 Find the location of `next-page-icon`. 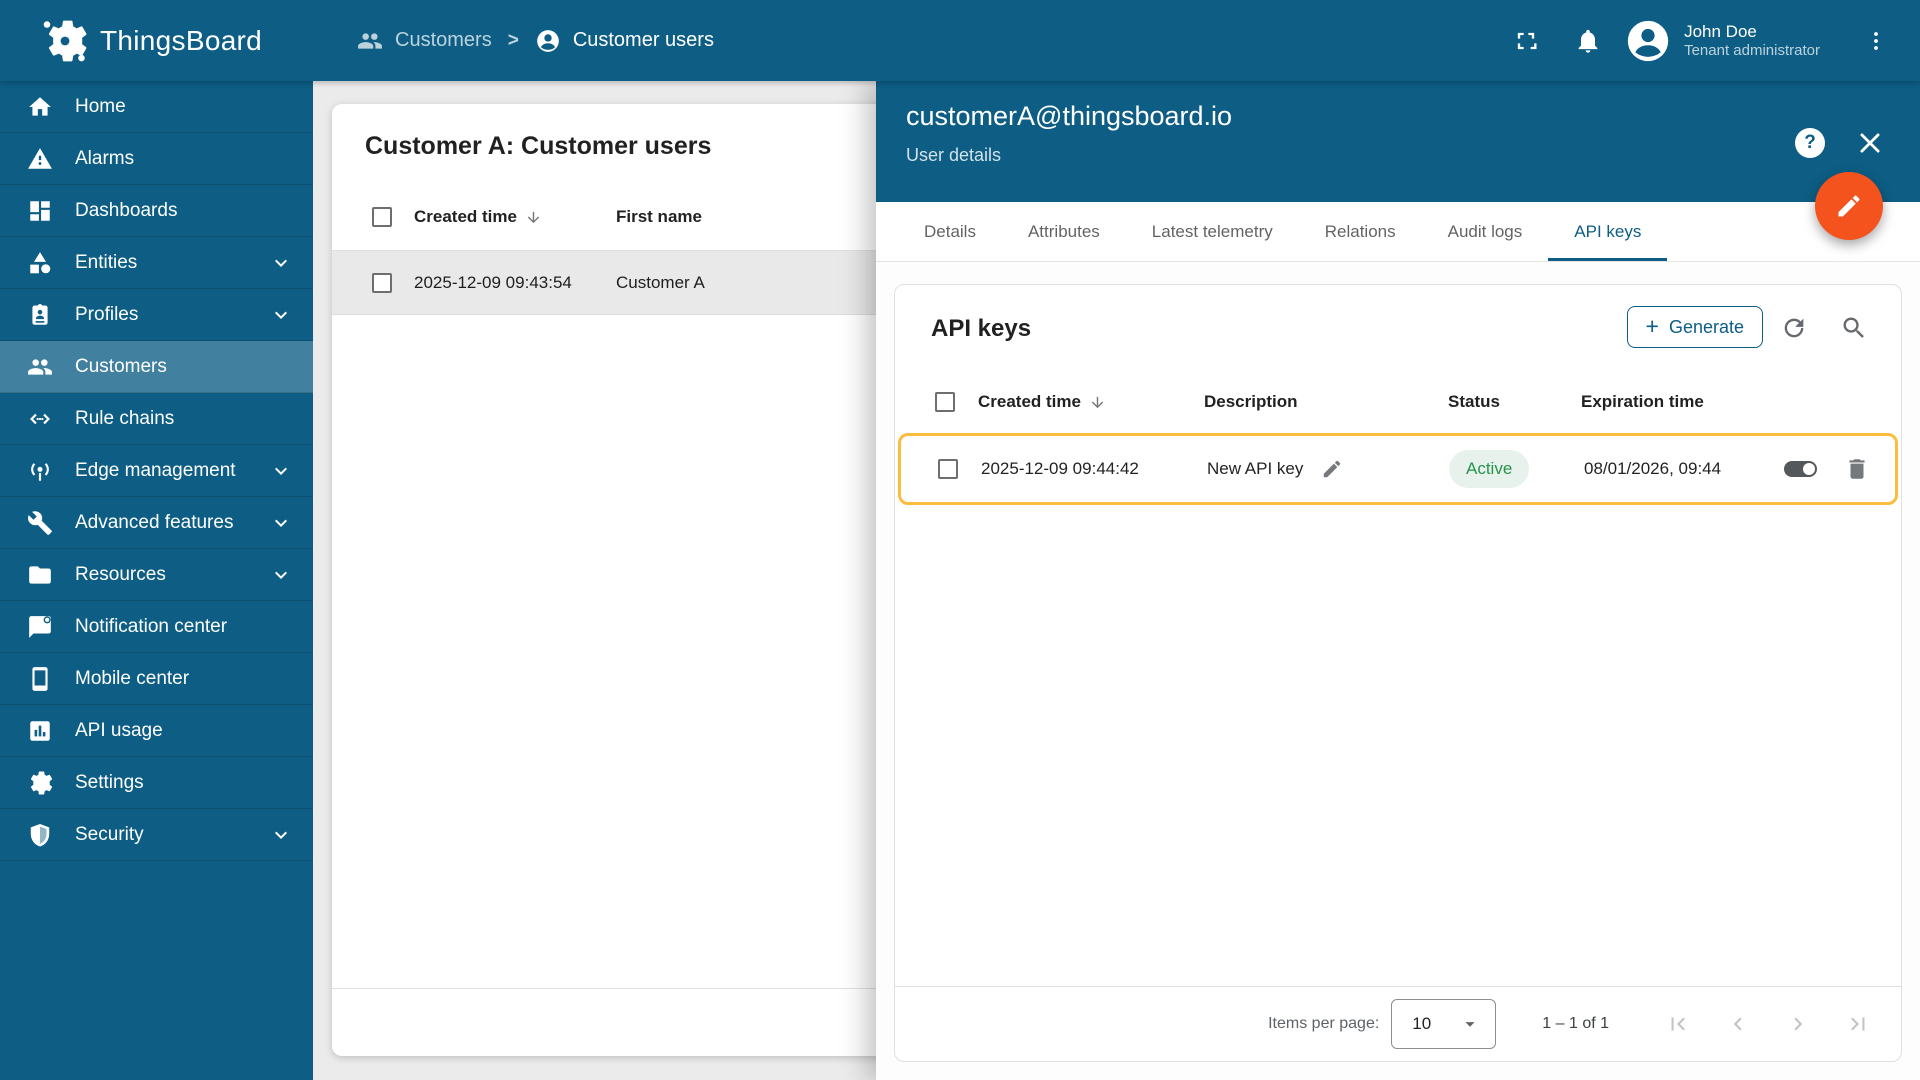

next-page-icon is located at coordinates (1798, 1024).